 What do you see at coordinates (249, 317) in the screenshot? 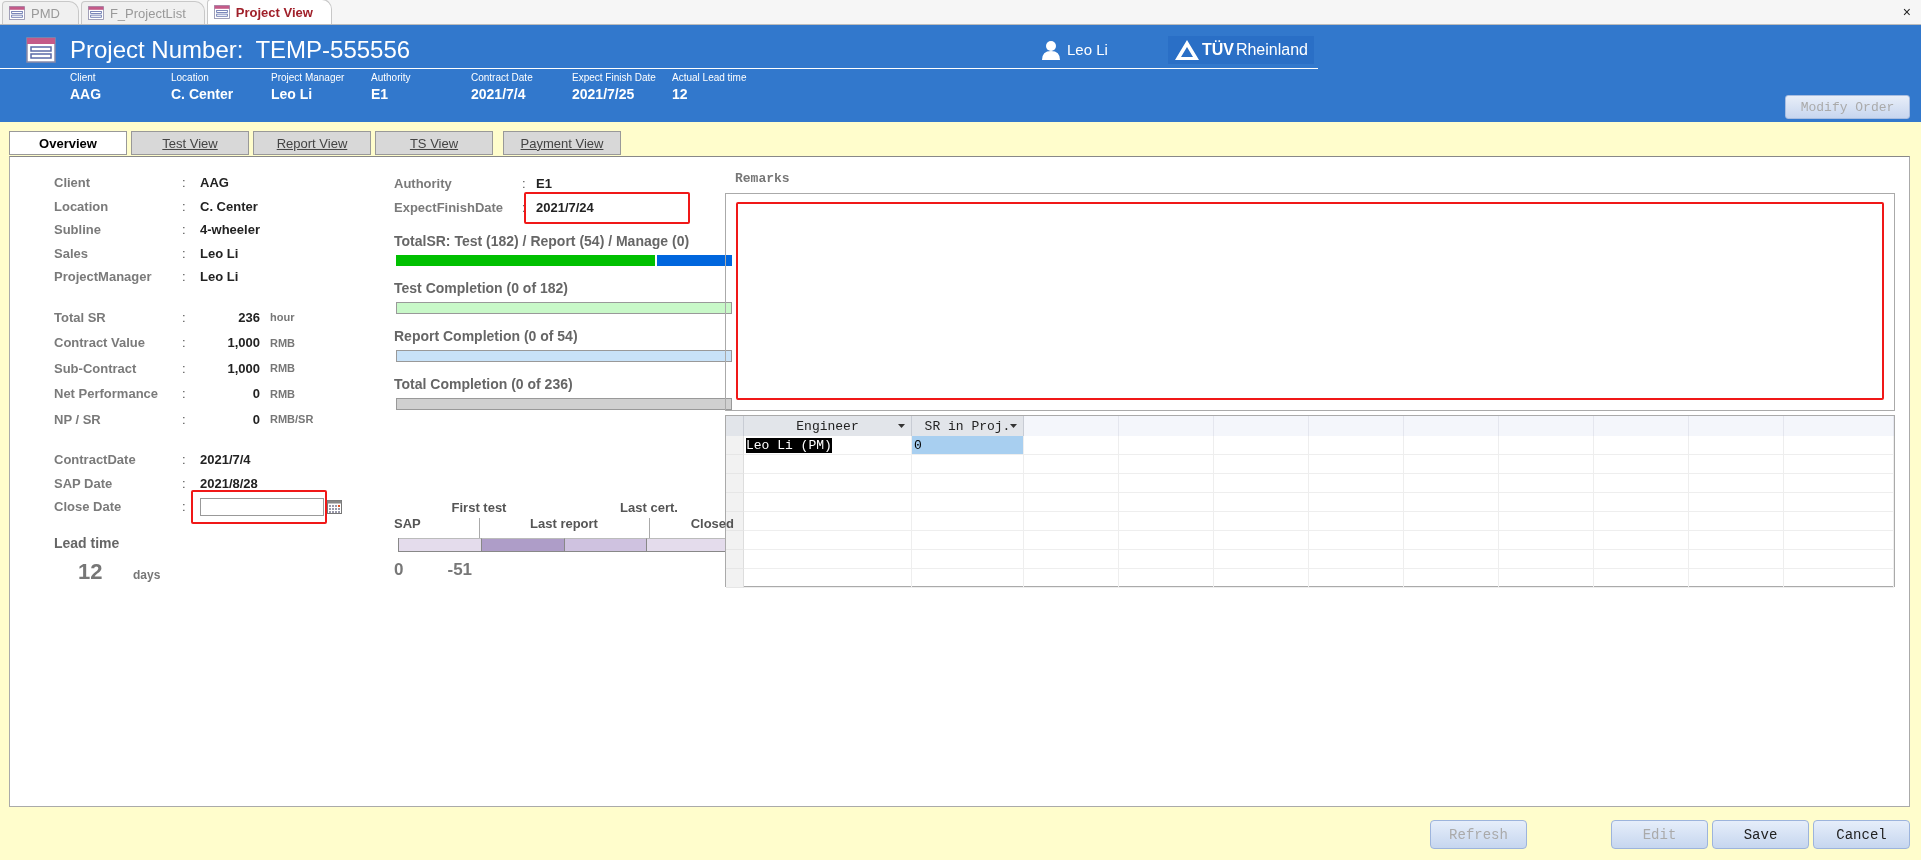
I see `field-value: 236` at bounding box center [249, 317].